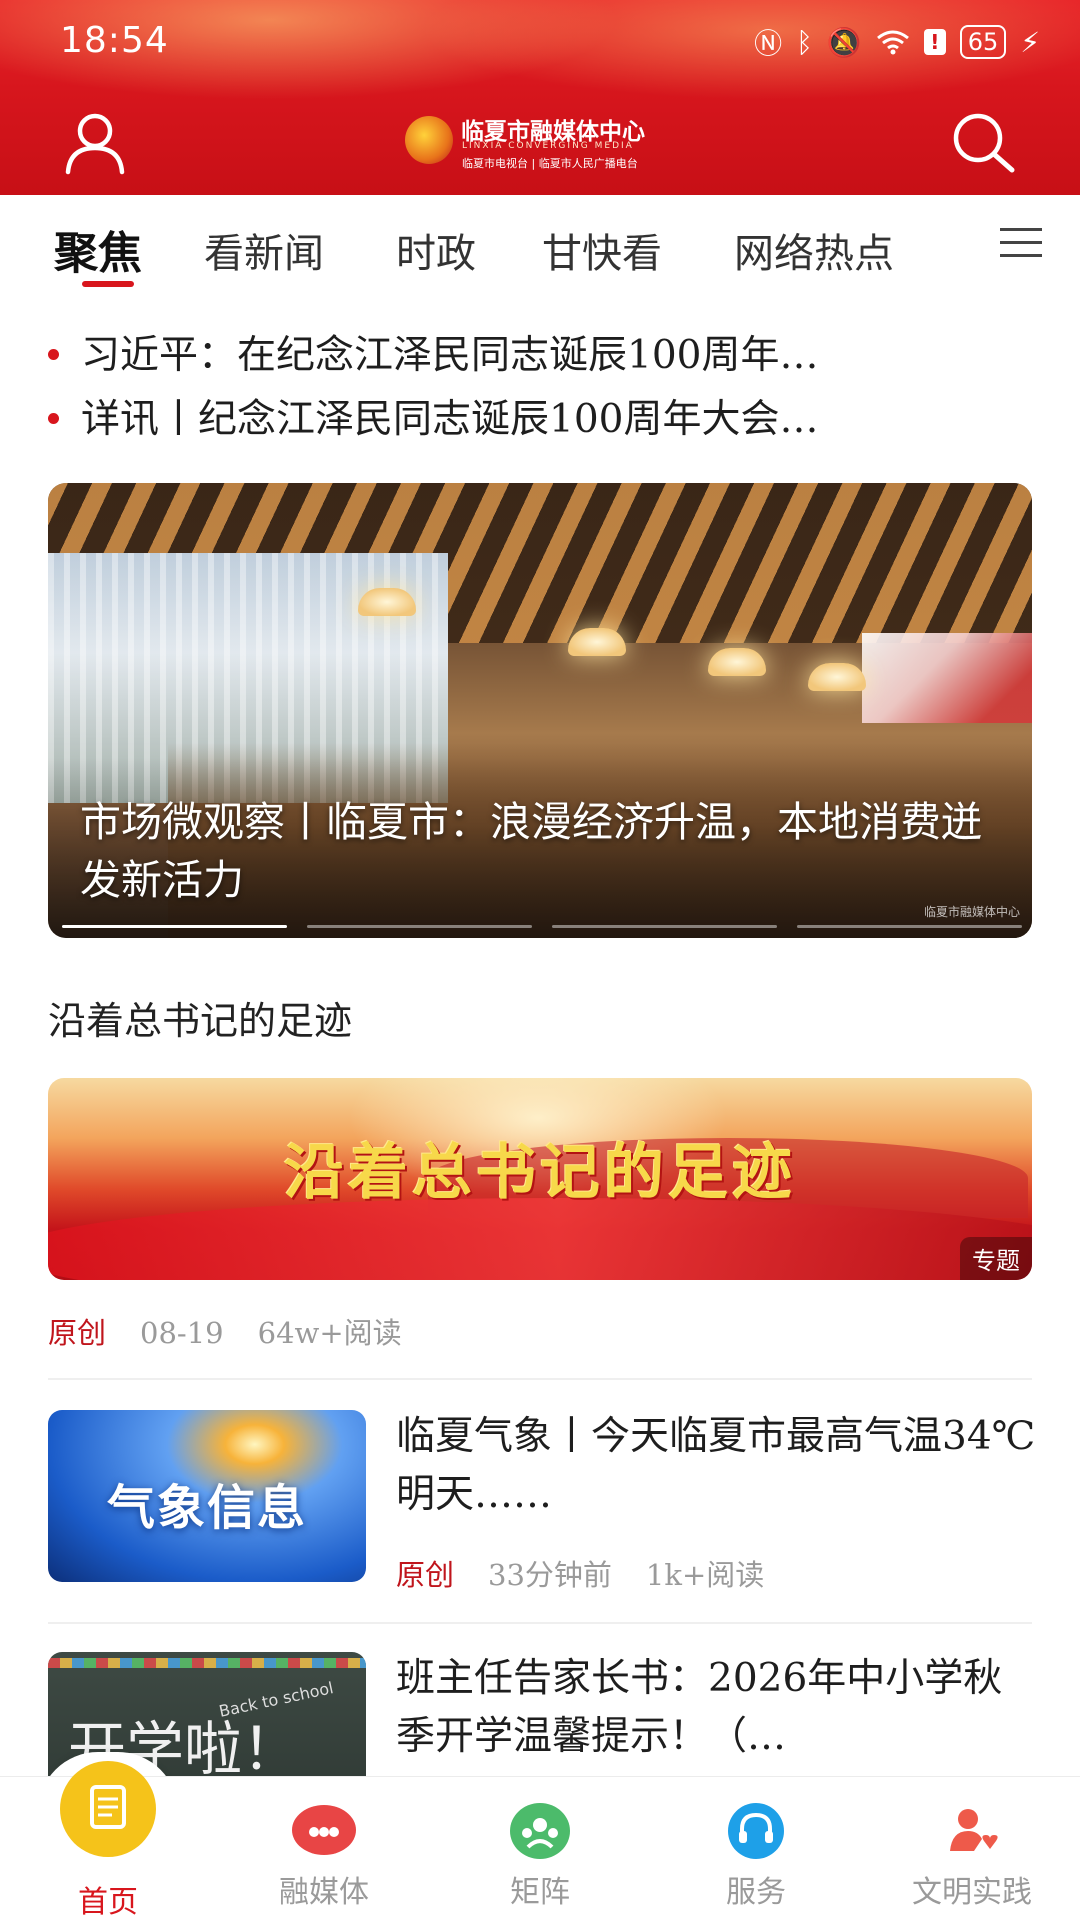  What do you see at coordinates (756, 1892) in the screenshot?
I see `nav-label: 服务` at bounding box center [756, 1892].